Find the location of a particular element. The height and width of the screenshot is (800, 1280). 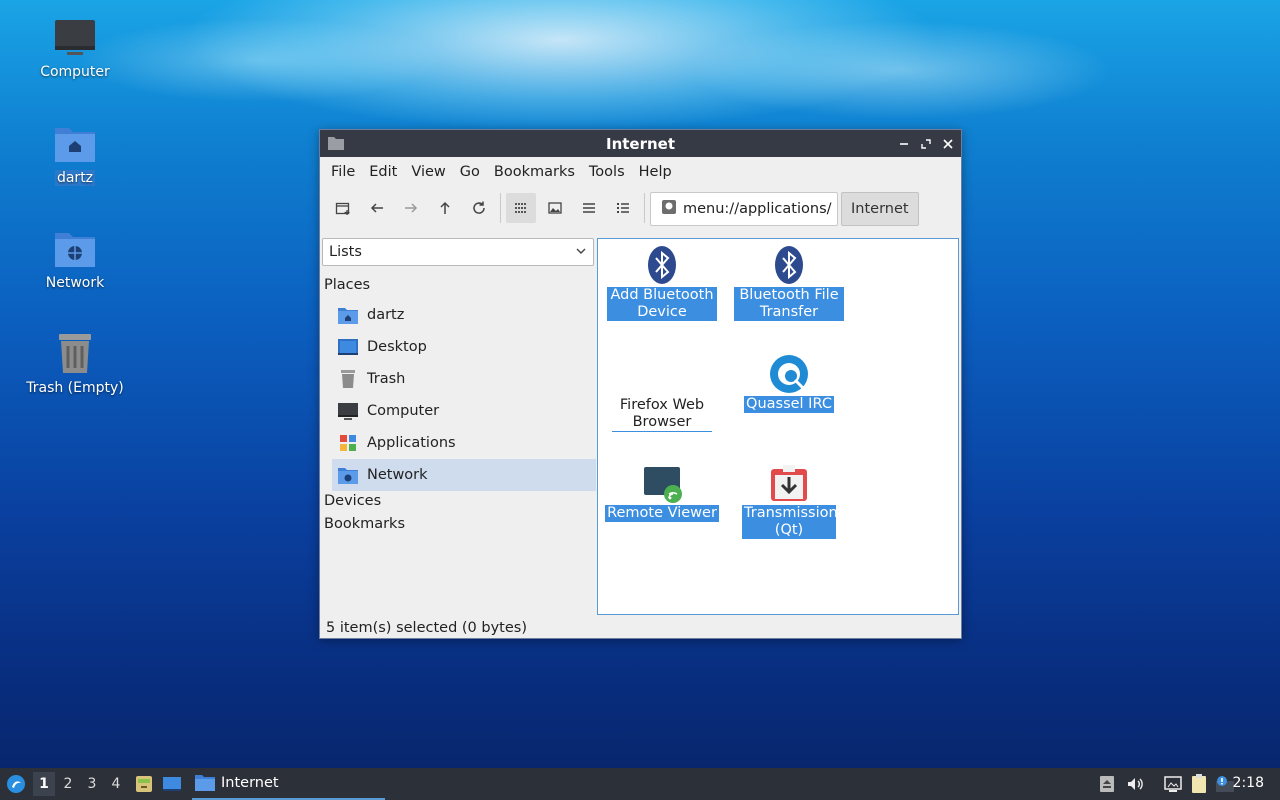

minimize-button is located at coordinates (904, 144).